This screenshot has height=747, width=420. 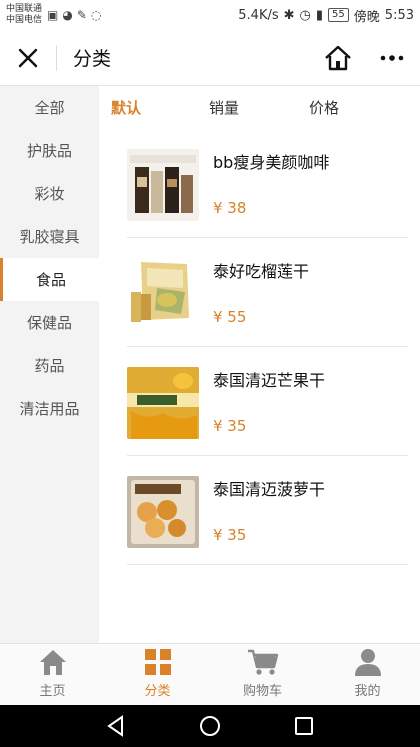 What do you see at coordinates (53, 15) in the screenshot?
I see `notification-icon: ▣` at bounding box center [53, 15].